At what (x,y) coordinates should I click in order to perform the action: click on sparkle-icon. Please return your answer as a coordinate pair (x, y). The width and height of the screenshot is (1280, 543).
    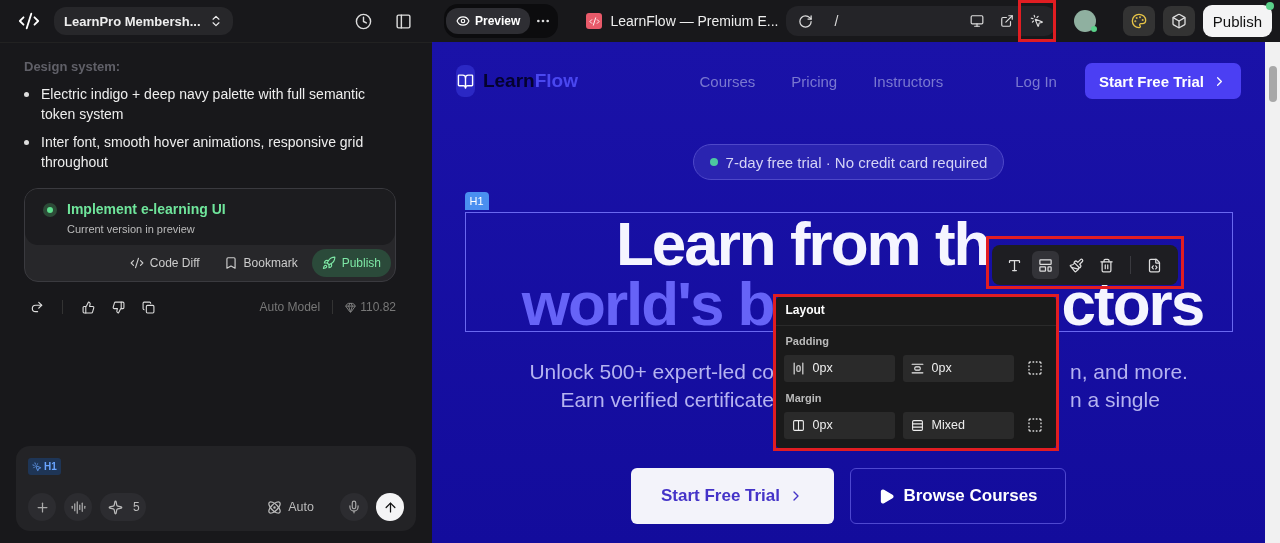
    Looking at the image, I should click on (115, 507).